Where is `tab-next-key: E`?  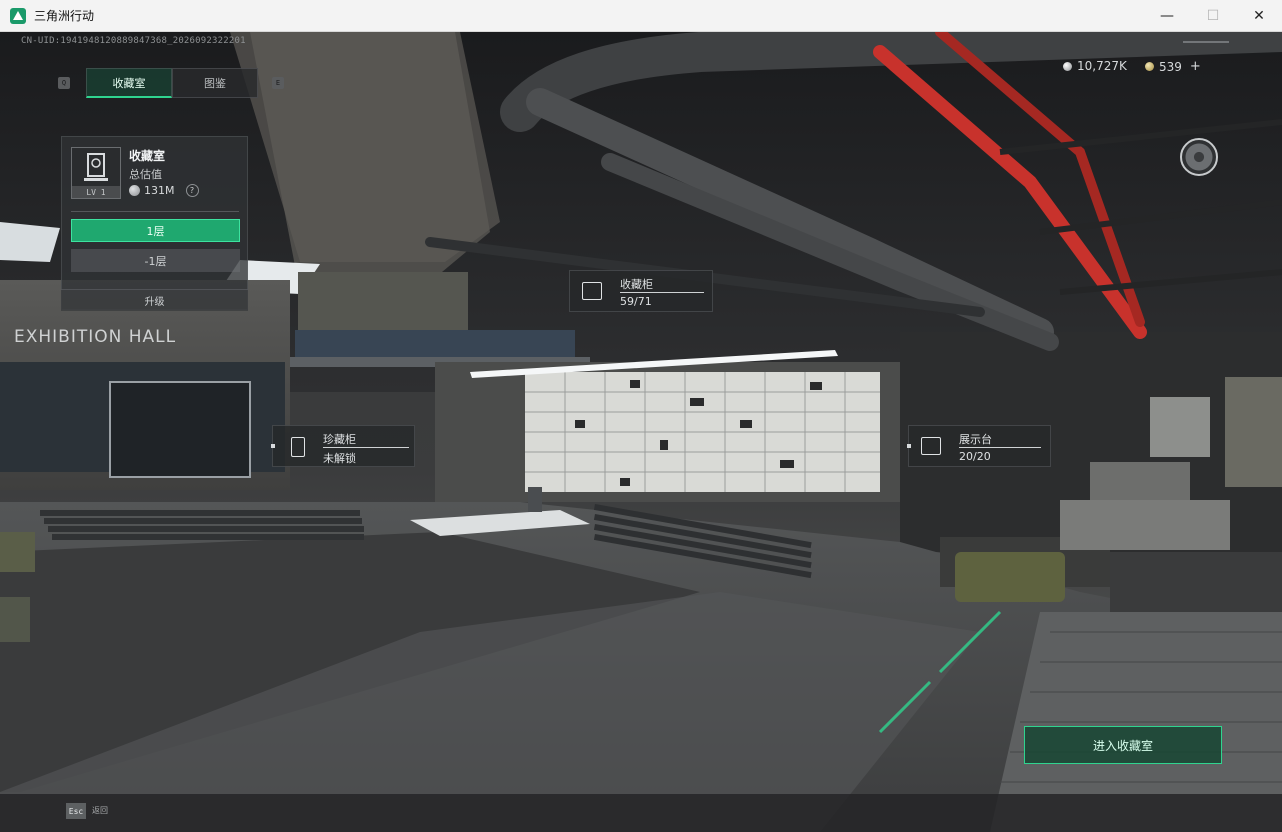
tab-next-key: E is located at coordinates (278, 83).